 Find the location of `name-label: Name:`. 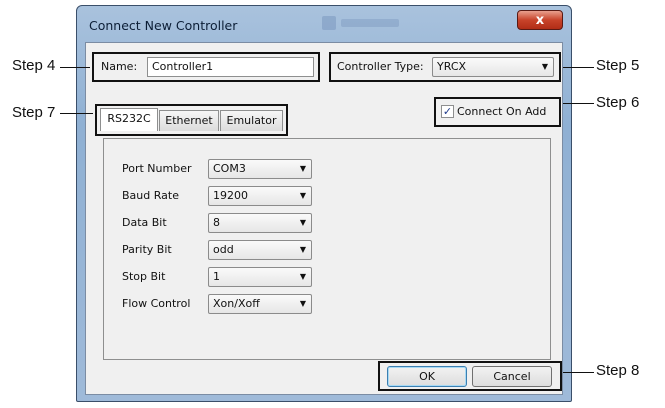

name-label: Name: is located at coordinates (119, 66).